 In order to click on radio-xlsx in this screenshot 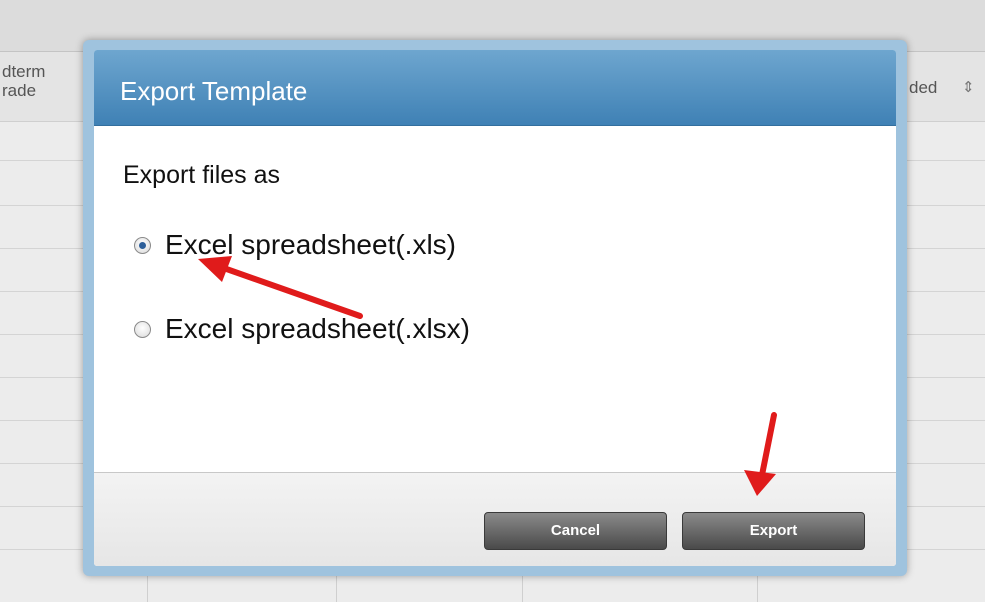, I will do `click(142, 329)`.